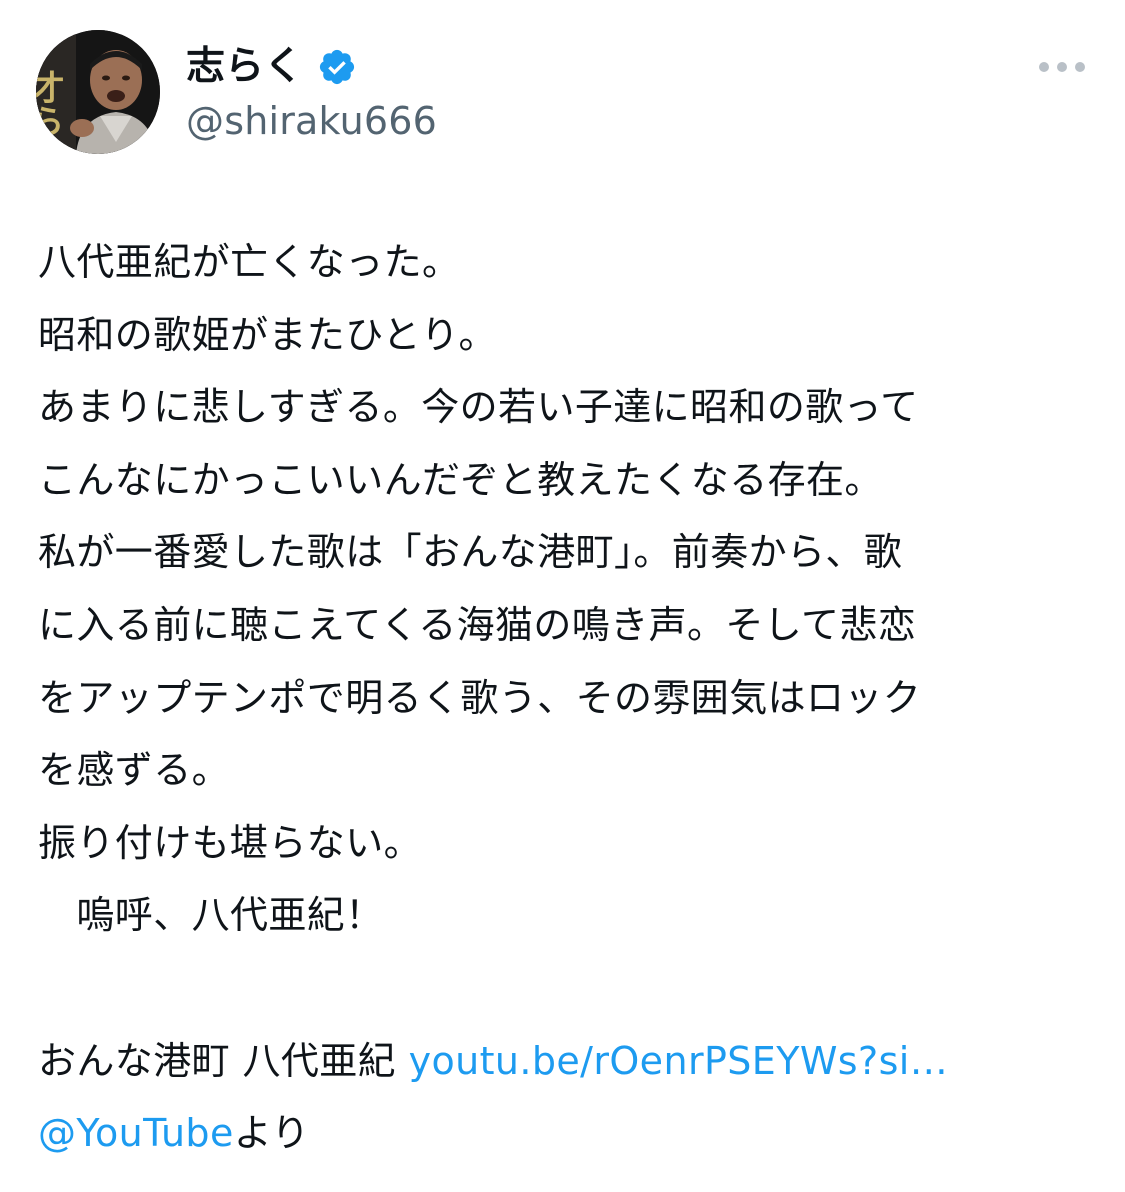  Describe the element at coordinates (470, 552) in the screenshot. I see `tweet-line: 私が一番愛した歌は「おんな港町」。前奏から、歌` at that location.